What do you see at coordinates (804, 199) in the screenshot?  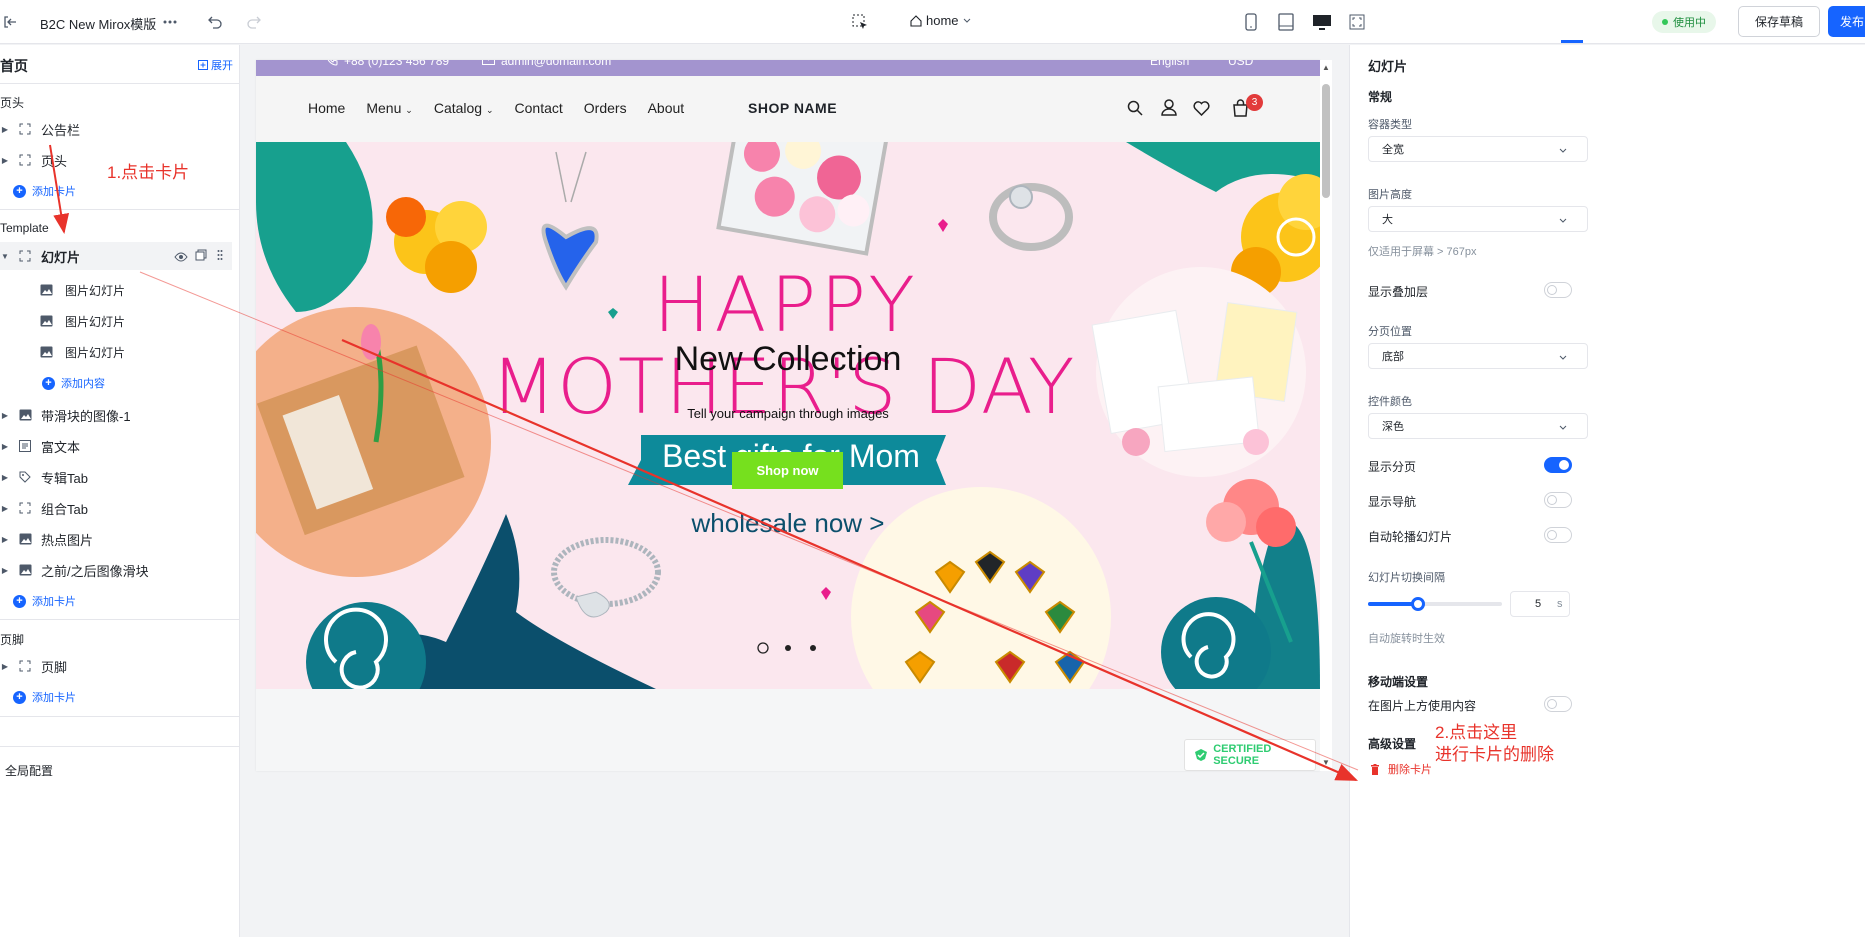 I see `rose-box` at bounding box center [804, 199].